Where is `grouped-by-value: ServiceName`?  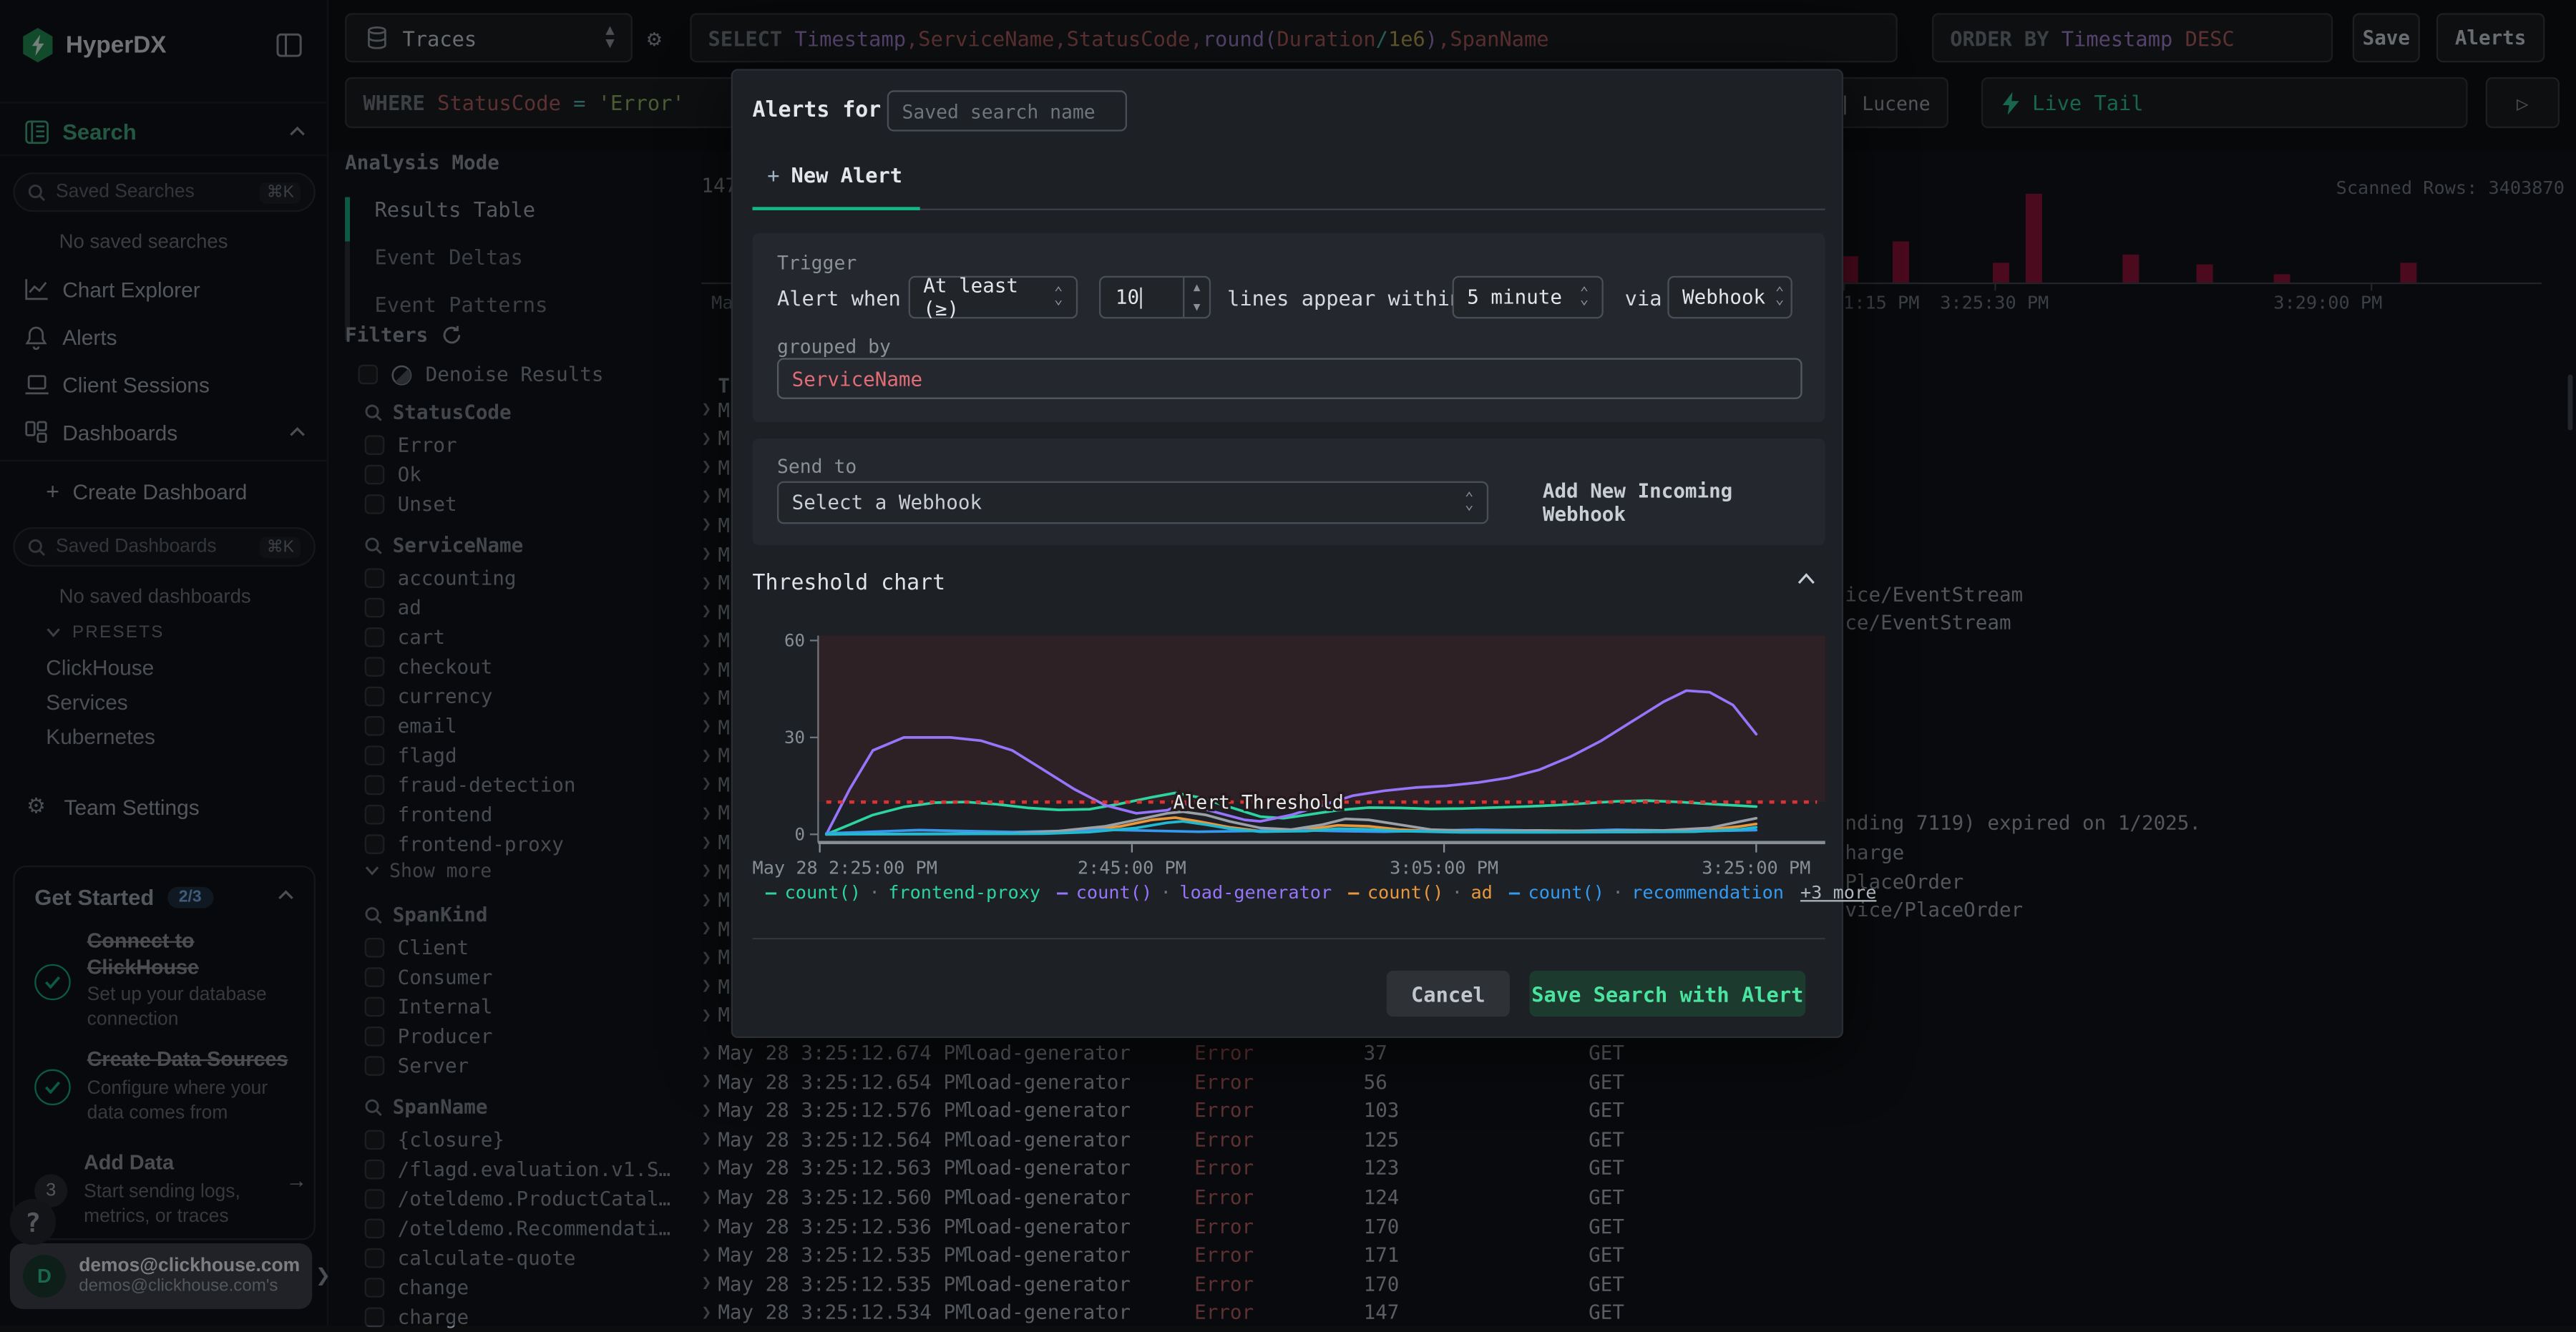 grouped-by-value: ServiceName is located at coordinates (857, 379).